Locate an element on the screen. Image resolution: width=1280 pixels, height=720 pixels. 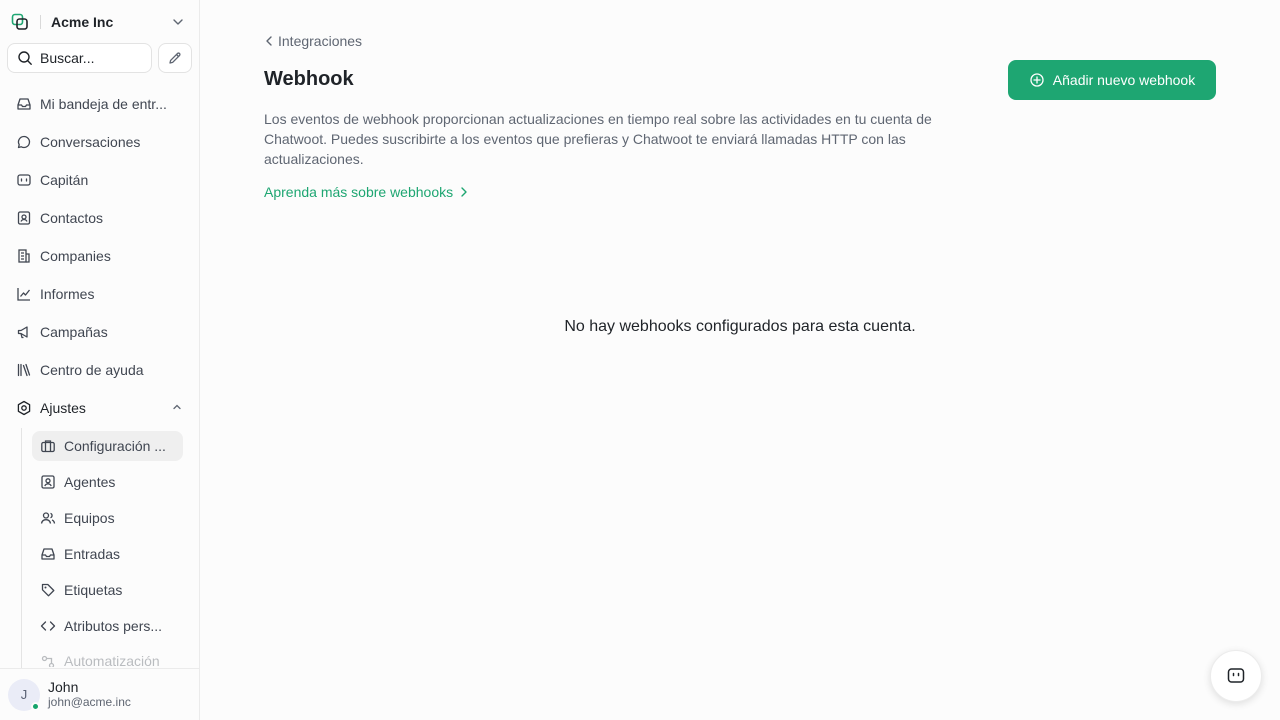
sidebar-item-reports: Informes is located at coordinates (100, 294).